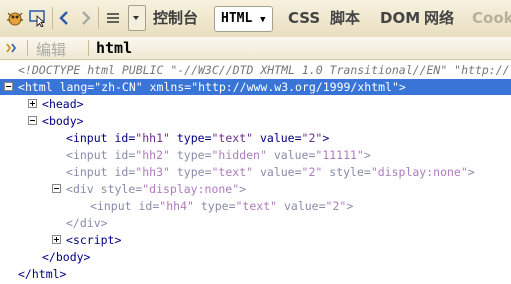 This screenshot has height=284, width=511. What do you see at coordinates (304, 18) in the screenshot?
I see `tab-css: CSS` at bounding box center [304, 18].